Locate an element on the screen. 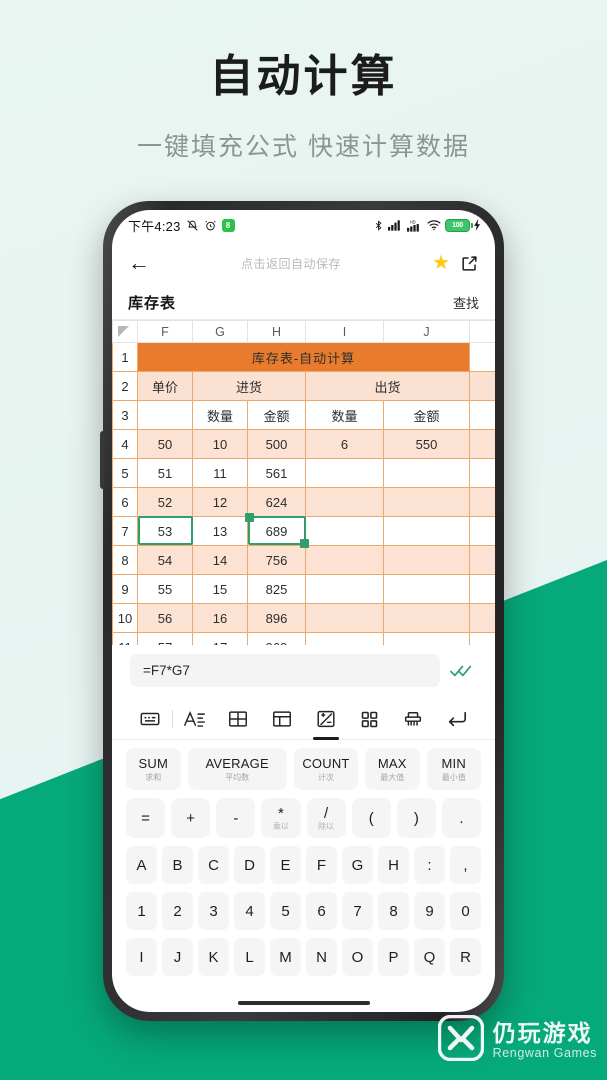  key-M: M is located at coordinates (285, 957).